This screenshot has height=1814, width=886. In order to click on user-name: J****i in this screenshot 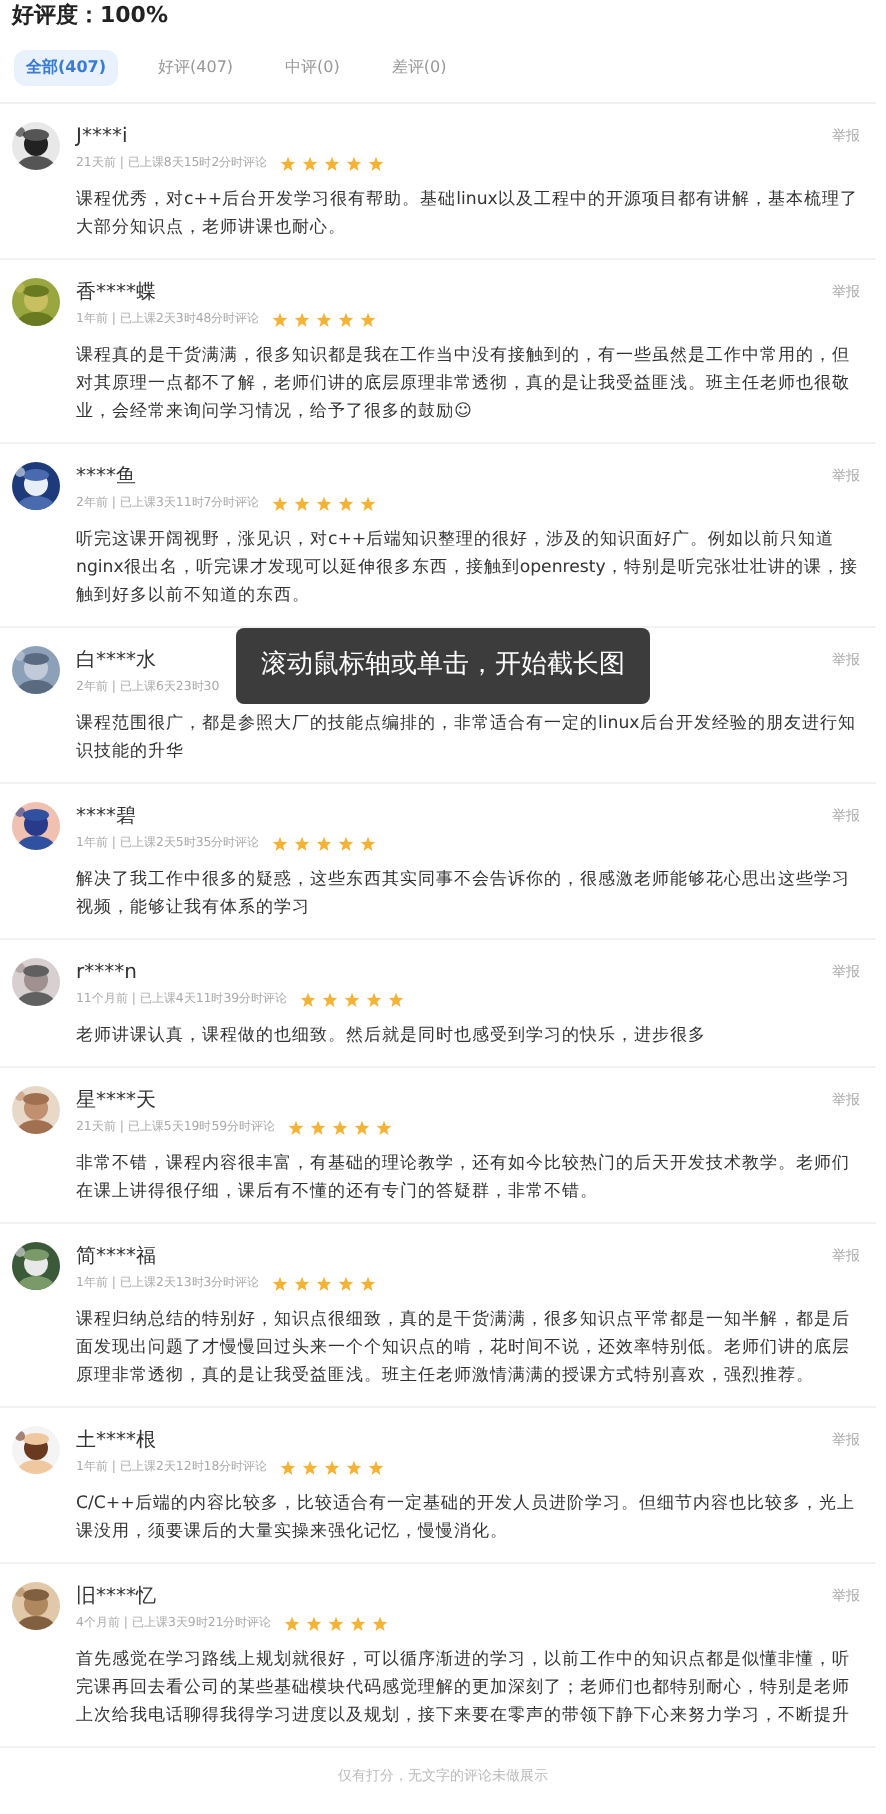, I will do `click(102, 136)`.